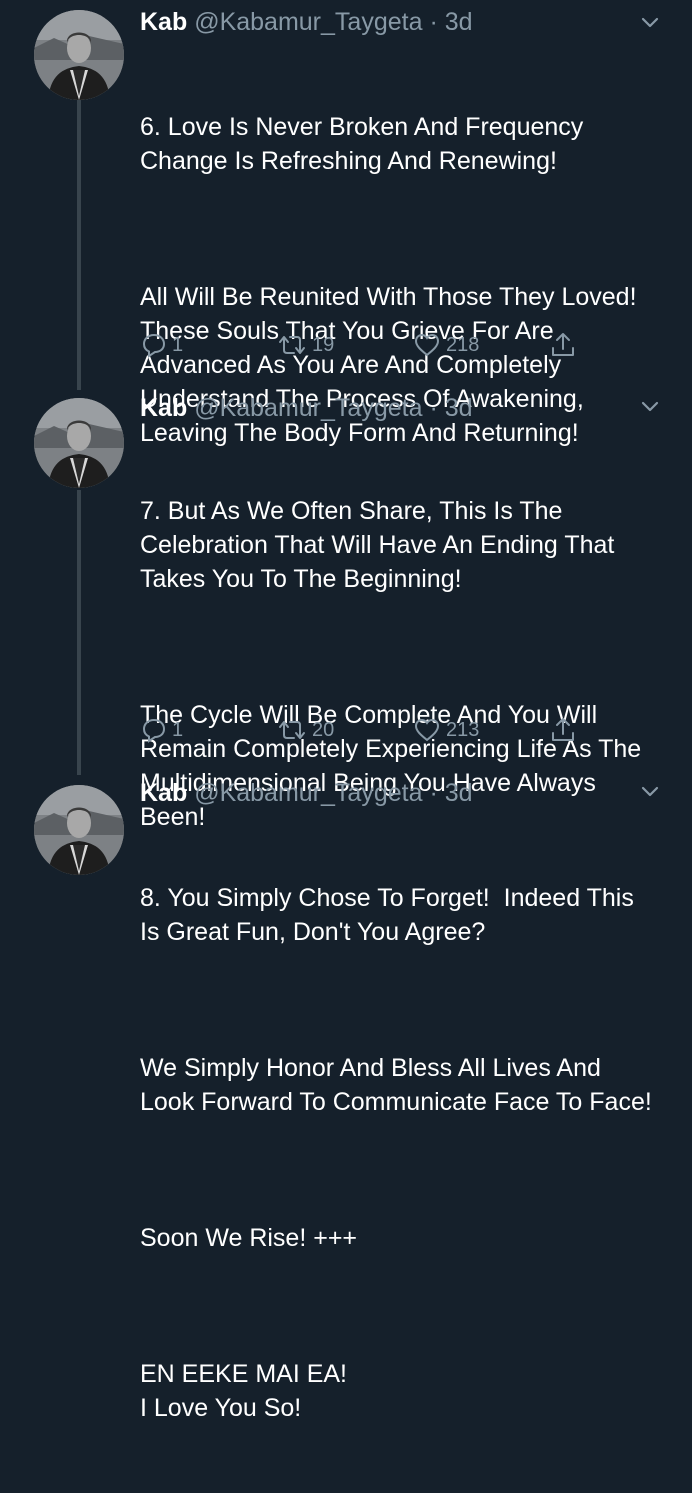 This screenshot has height=1493, width=692. Describe the element at coordinates (375, 730) in the screenshot. I see `tweet-actions: 1 20 213` at that location.